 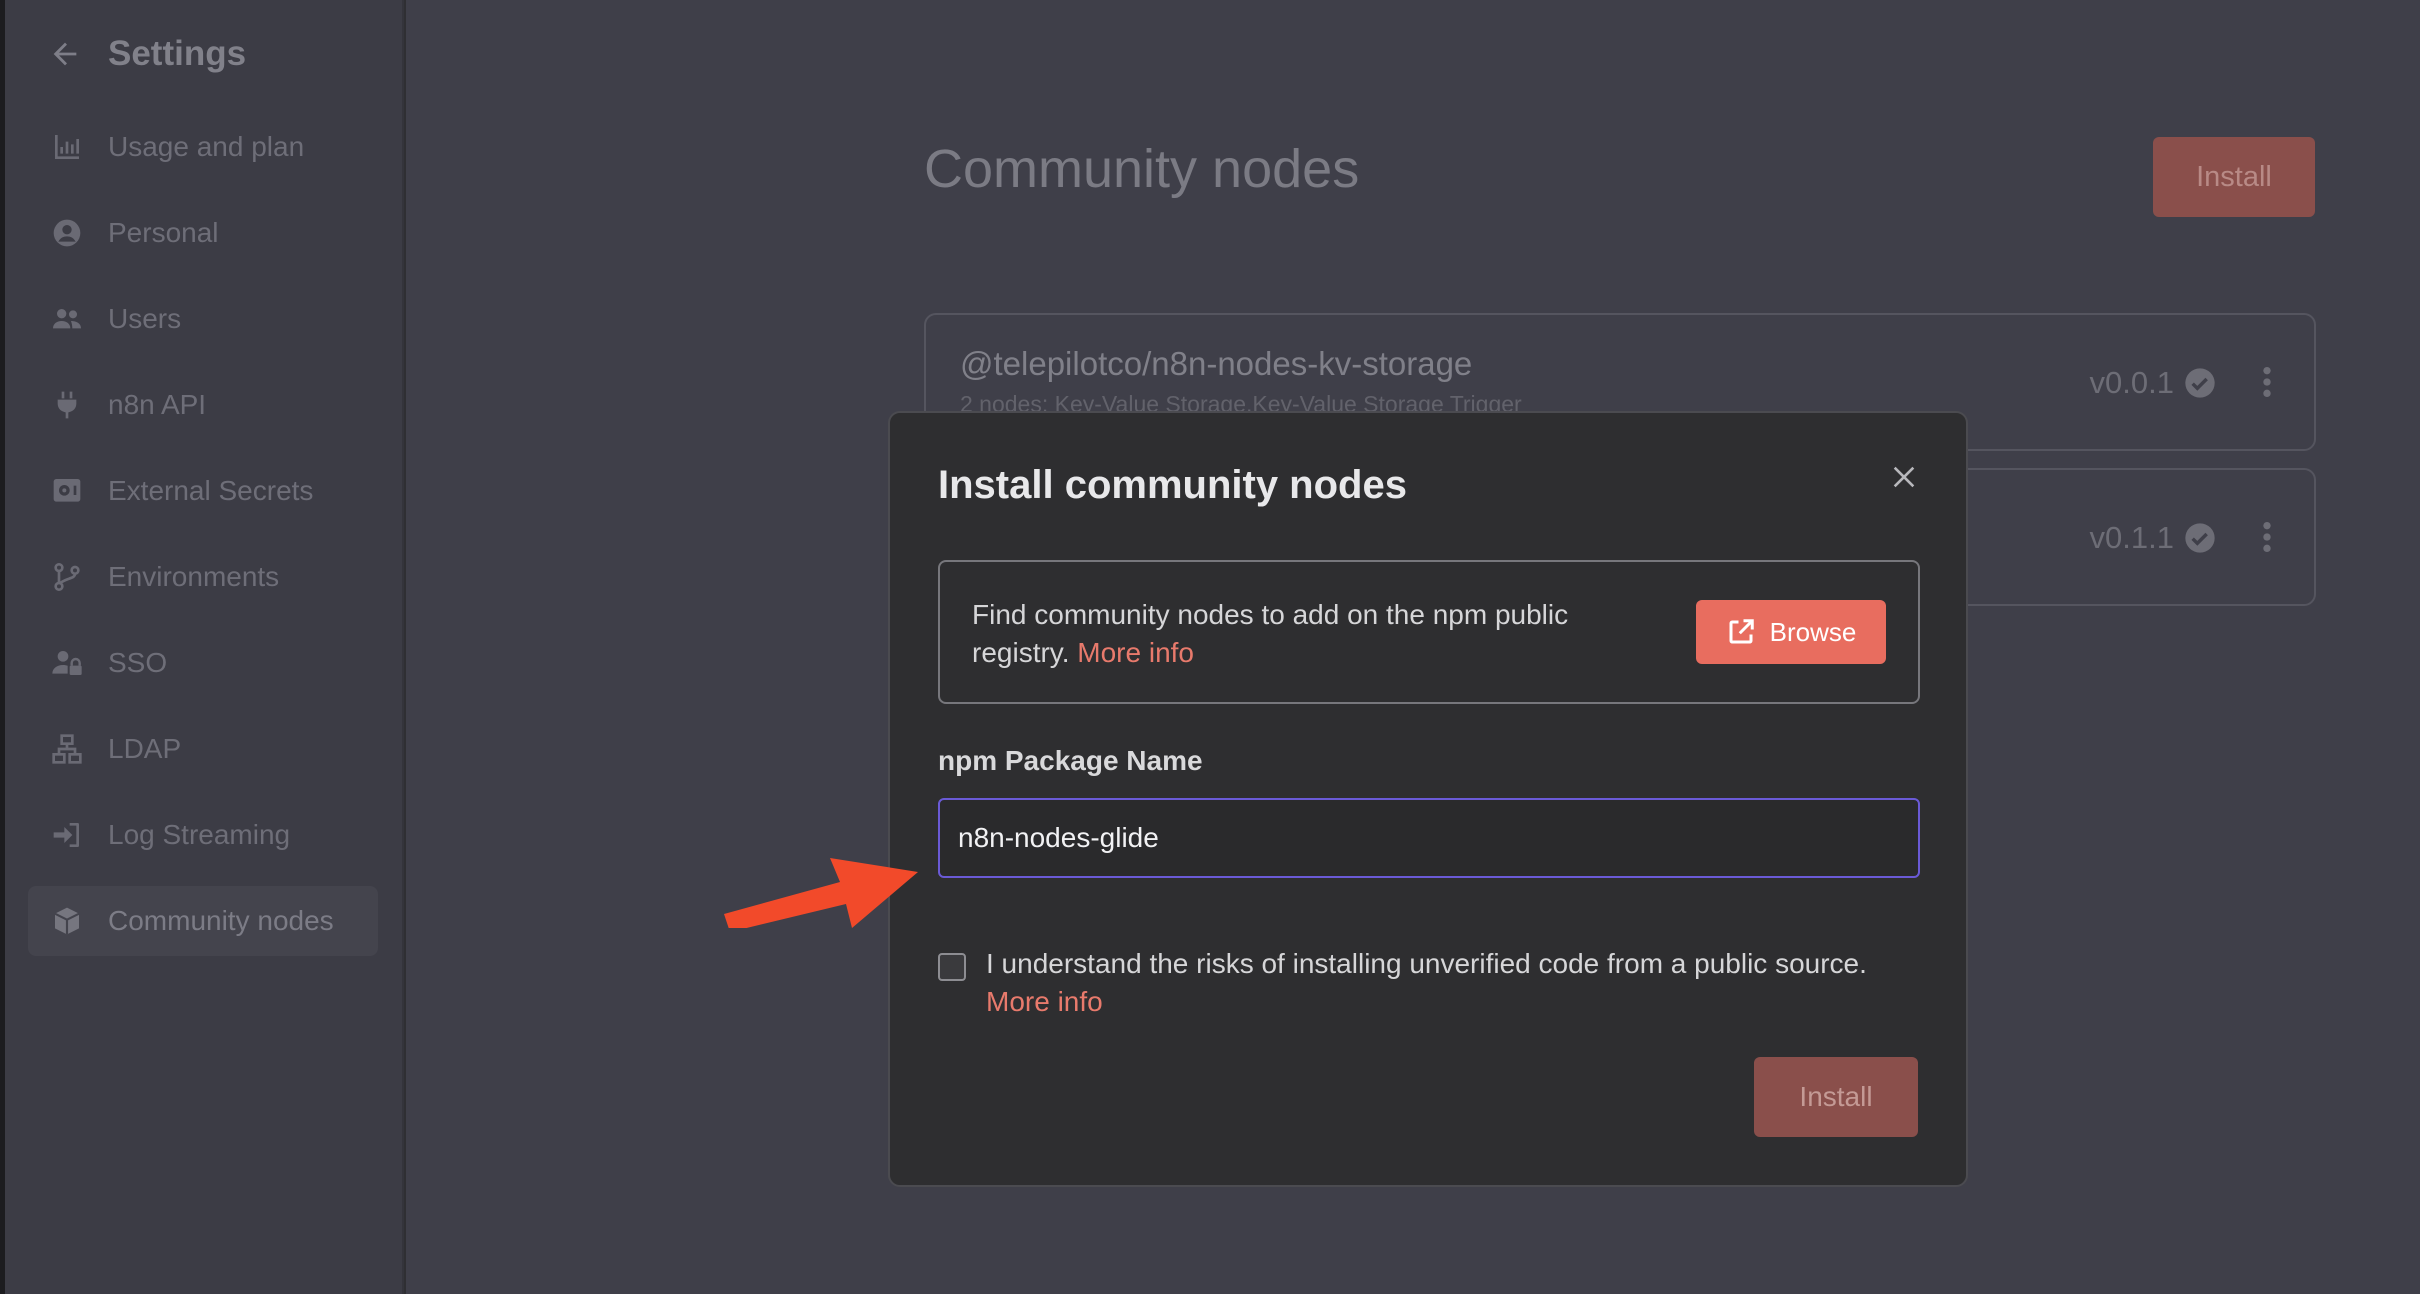 What do you see at coordinates (67, 405) in the screenshot?
I see `plug-icon` at bounding box center [67, 405].